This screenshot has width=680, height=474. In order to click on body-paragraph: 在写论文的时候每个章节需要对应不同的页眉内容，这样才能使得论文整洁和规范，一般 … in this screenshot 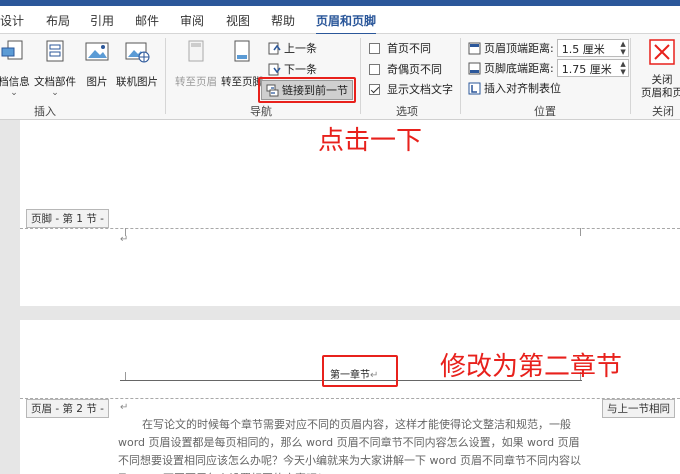, I will do `click(350, 446)`.